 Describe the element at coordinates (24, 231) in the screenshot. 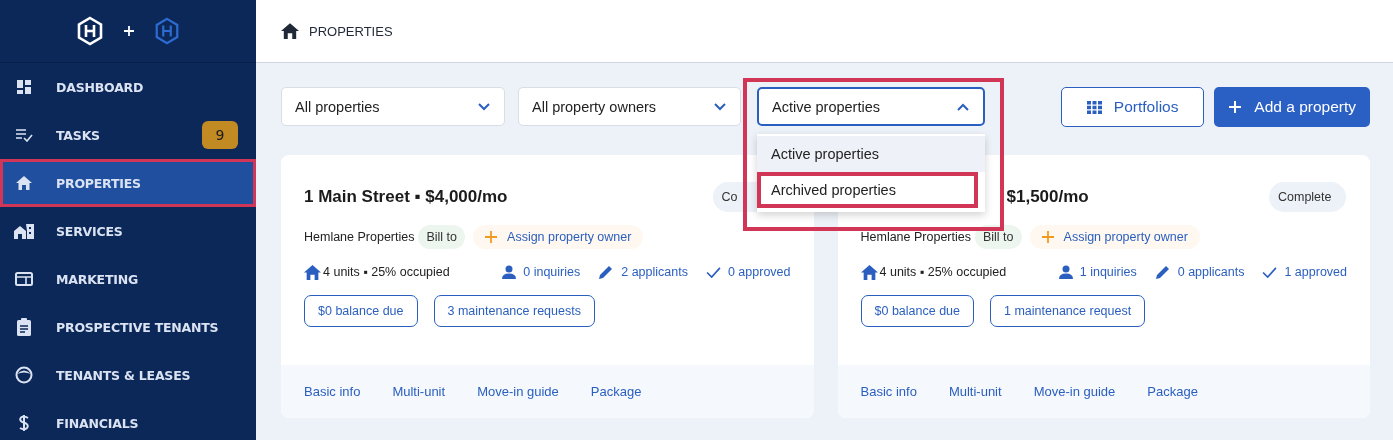

I see `buildings-icon` at that location.